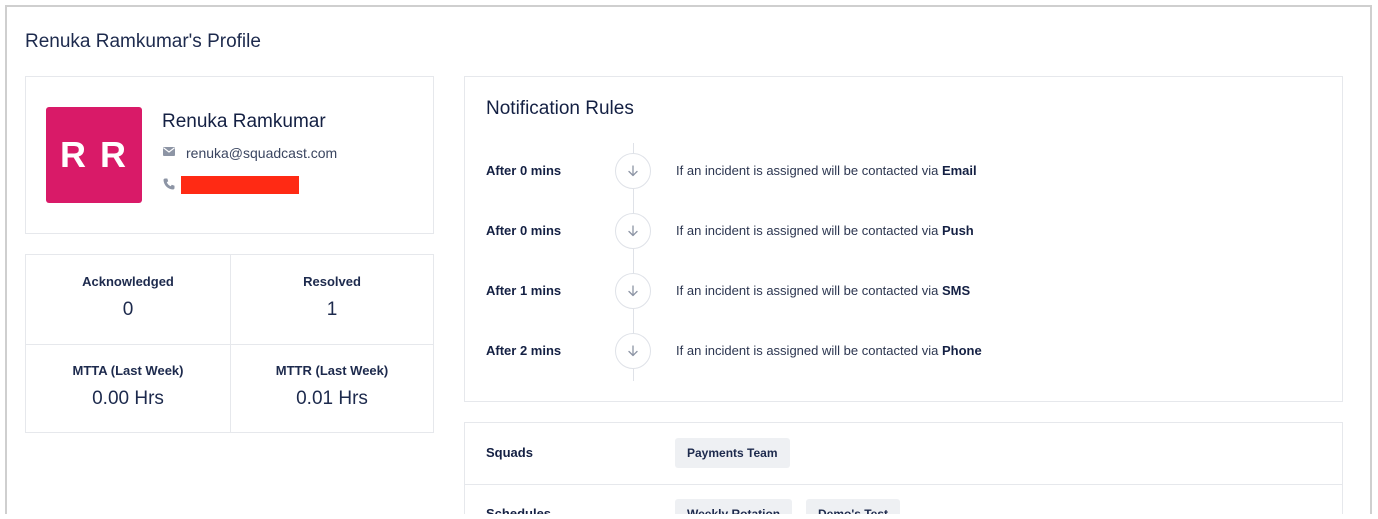  I want to click on phone-row, so click(230, 185).